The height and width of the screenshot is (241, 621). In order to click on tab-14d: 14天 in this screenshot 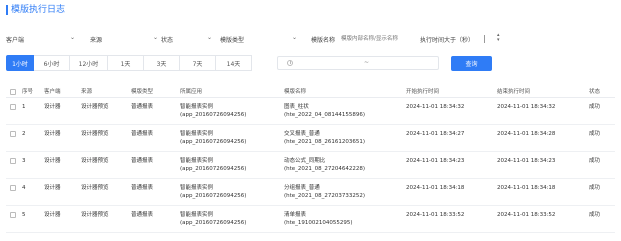, I will do `click(234, 63)`.